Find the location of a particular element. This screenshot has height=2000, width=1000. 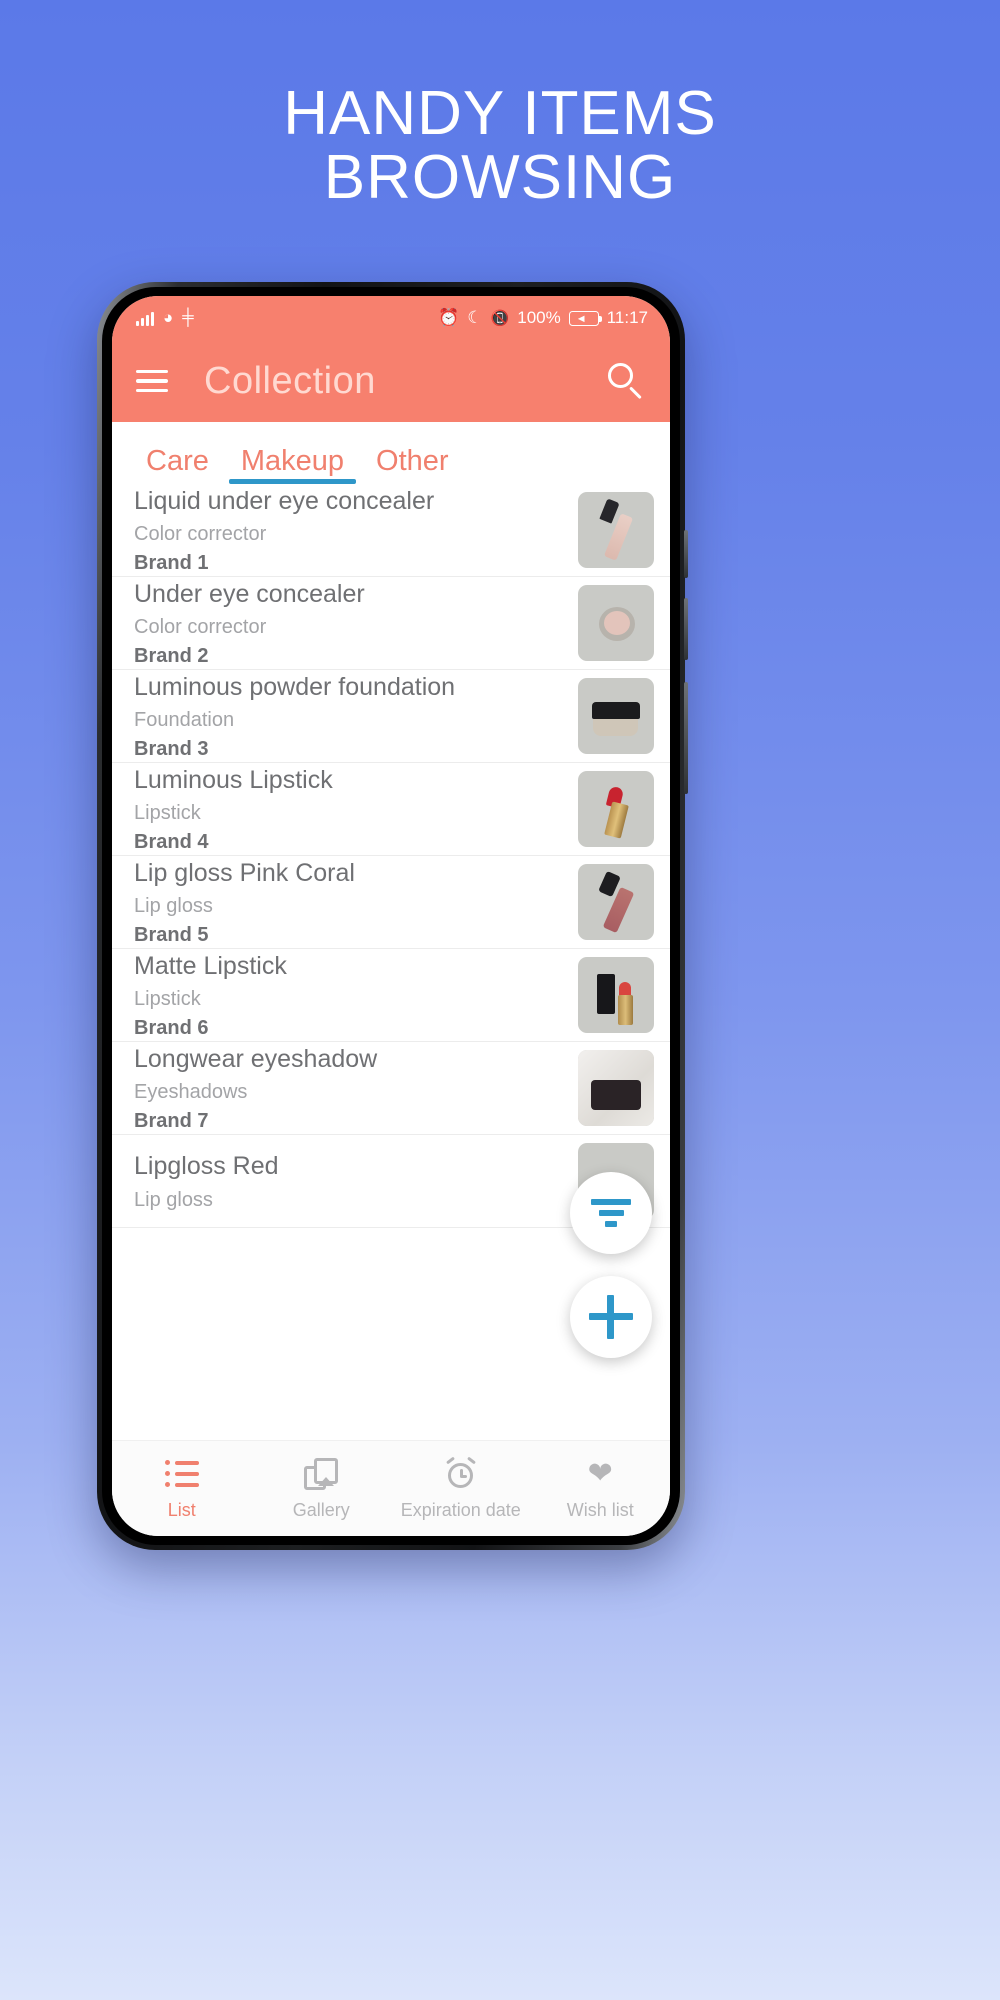

plus-icon is located at coordinates (611, 1317).